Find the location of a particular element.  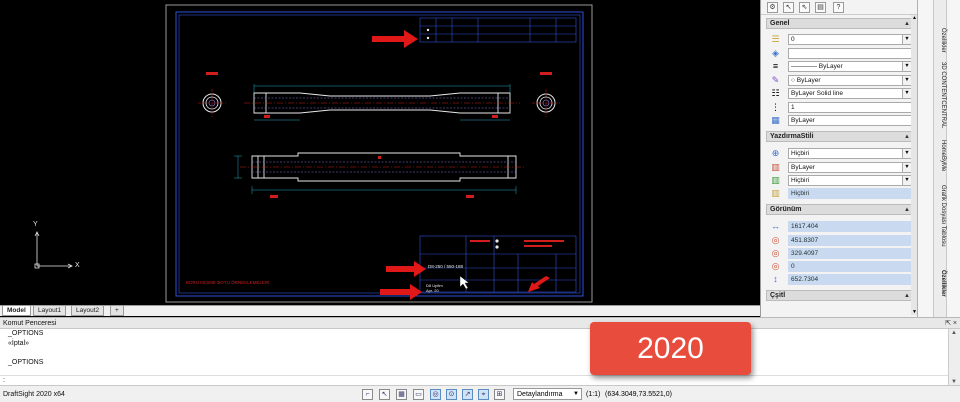

prop-row-print-type: ▥ Hiçbiri is located at coordinates (840, 193).